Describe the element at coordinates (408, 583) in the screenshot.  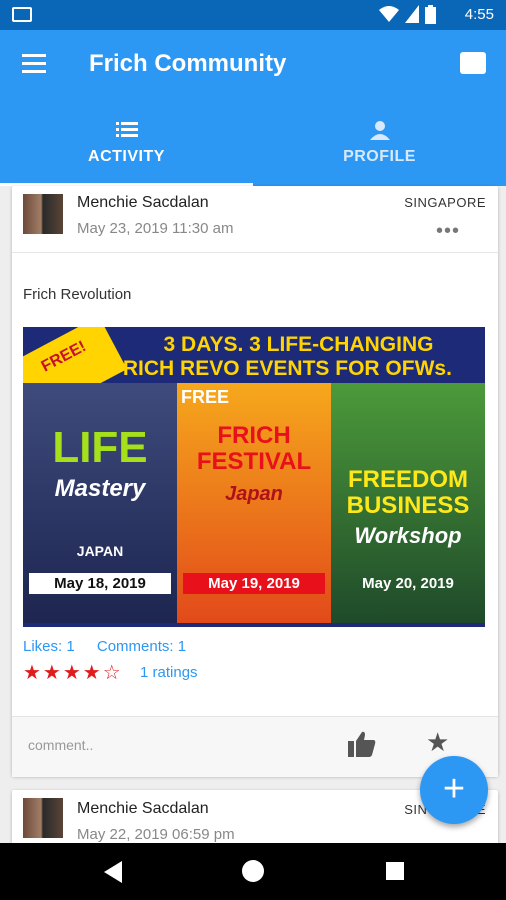
I see `poster-panel3-date: May 20, 2019` at that location.